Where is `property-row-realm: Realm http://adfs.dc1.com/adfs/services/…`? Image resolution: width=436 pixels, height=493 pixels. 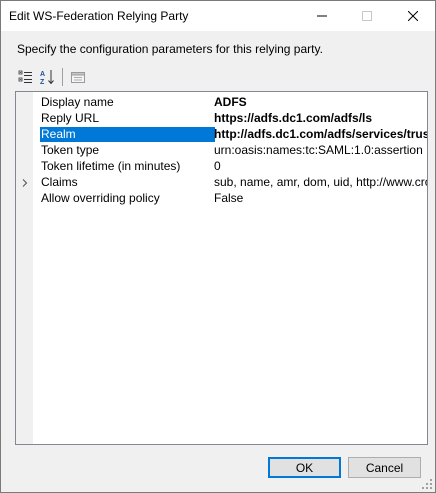
property-row-realm: Realm http://adfs.dc1.com/adfs/services/… is located at coordinates (221, 134).